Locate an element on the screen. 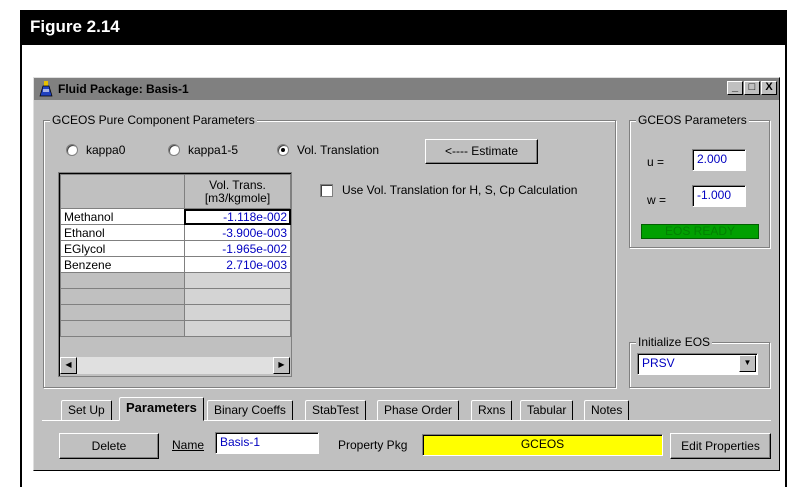 The width and height of the screenshot is (794, 487). delete-button: Delete is located at coordinates (109, 446).